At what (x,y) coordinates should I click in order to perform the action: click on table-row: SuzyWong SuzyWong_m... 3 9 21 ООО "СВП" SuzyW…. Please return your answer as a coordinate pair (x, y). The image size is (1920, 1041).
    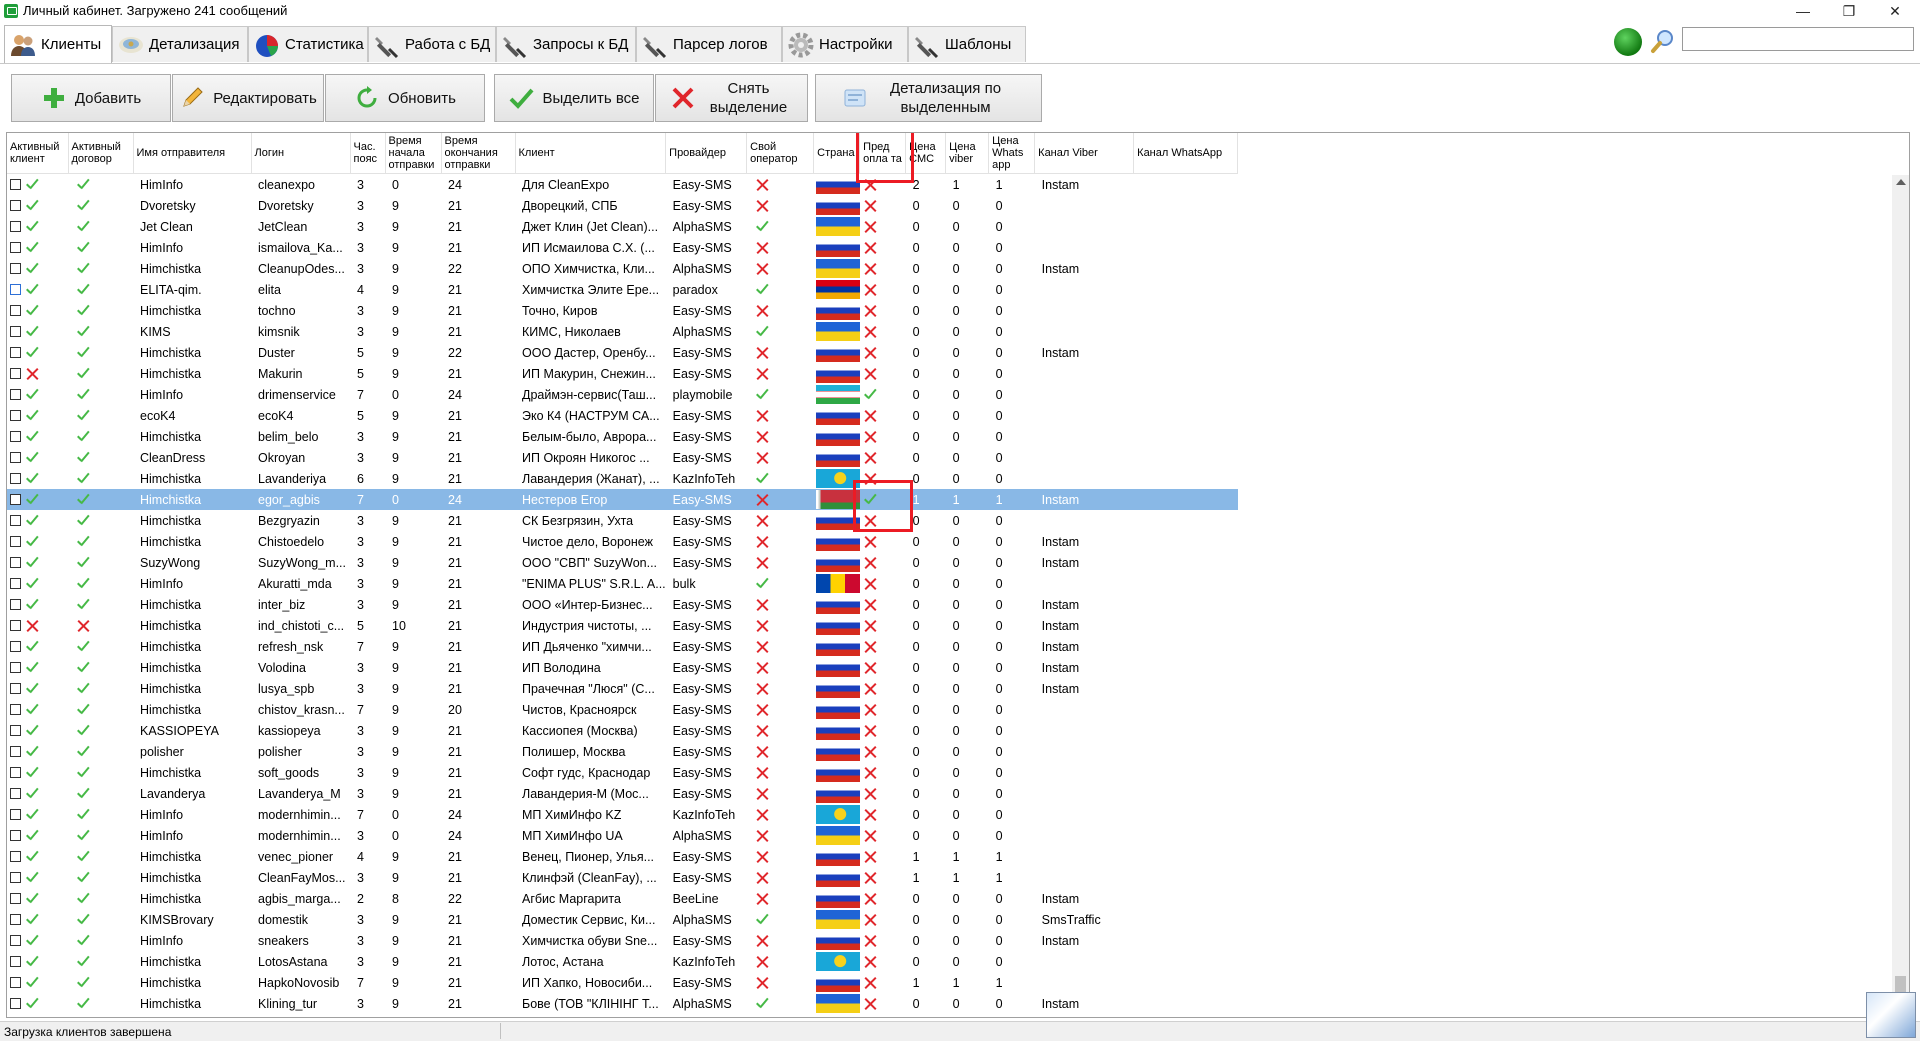
    Looking at the image, I should click on (622, 562).